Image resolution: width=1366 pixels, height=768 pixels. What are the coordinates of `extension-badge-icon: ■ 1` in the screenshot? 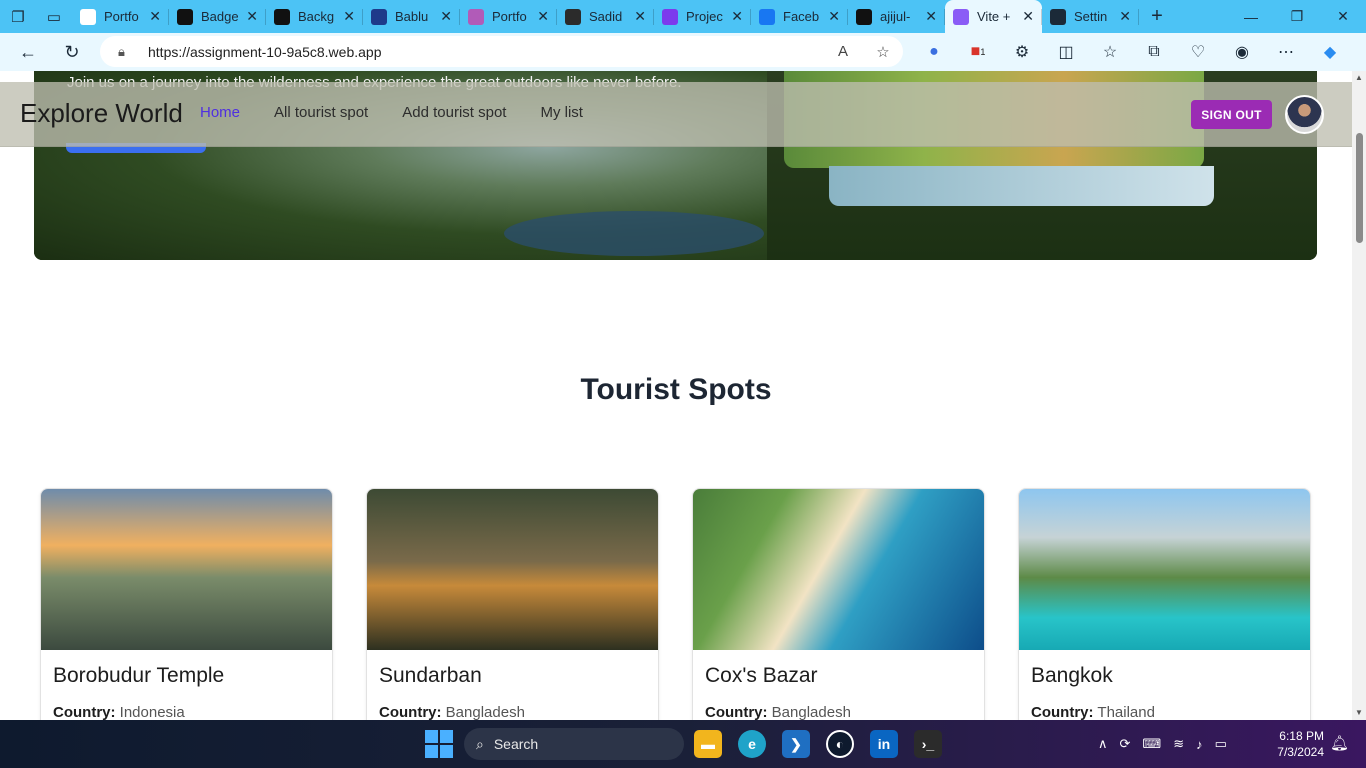 It's located at (978, 52).